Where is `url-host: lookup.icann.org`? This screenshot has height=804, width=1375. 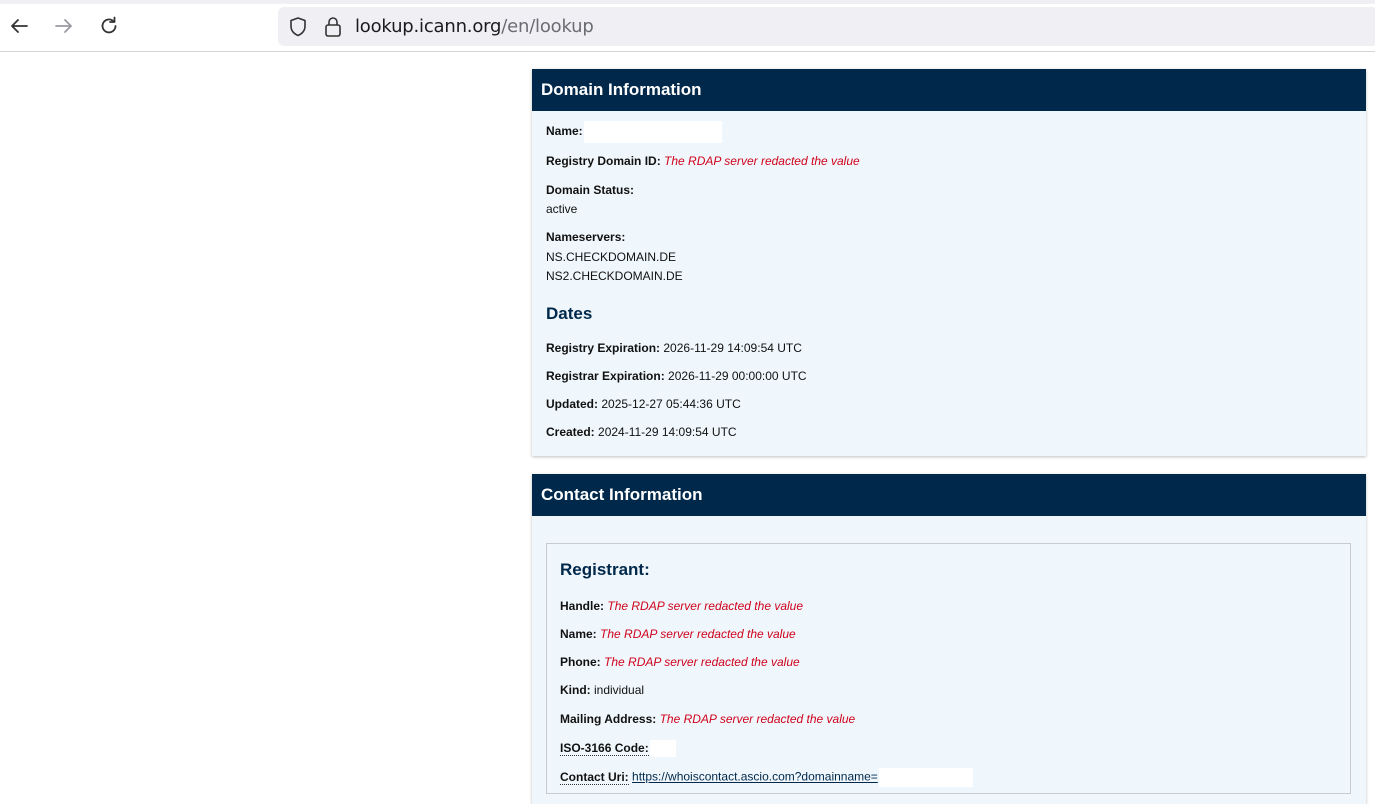
url-host: lookup.icann.org is located at coordinates (428, 26).